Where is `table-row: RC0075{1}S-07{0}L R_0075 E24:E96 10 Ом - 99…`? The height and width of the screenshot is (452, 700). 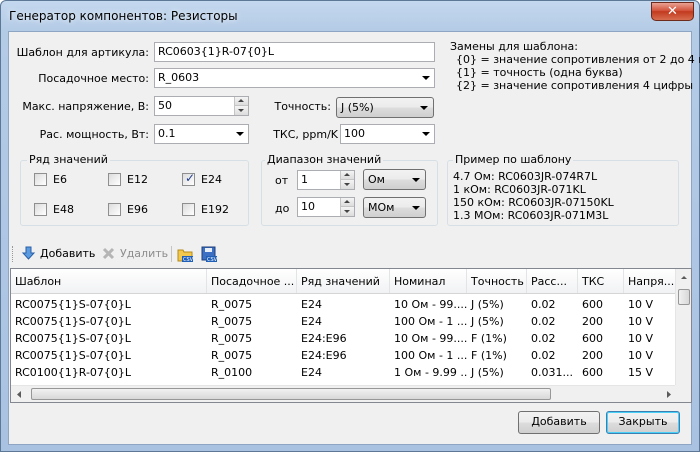
table-row: RC0075{1}S-07{0}L R_0075 E24:E96 10 Ом - 99… is located at coordinates (344, 338).